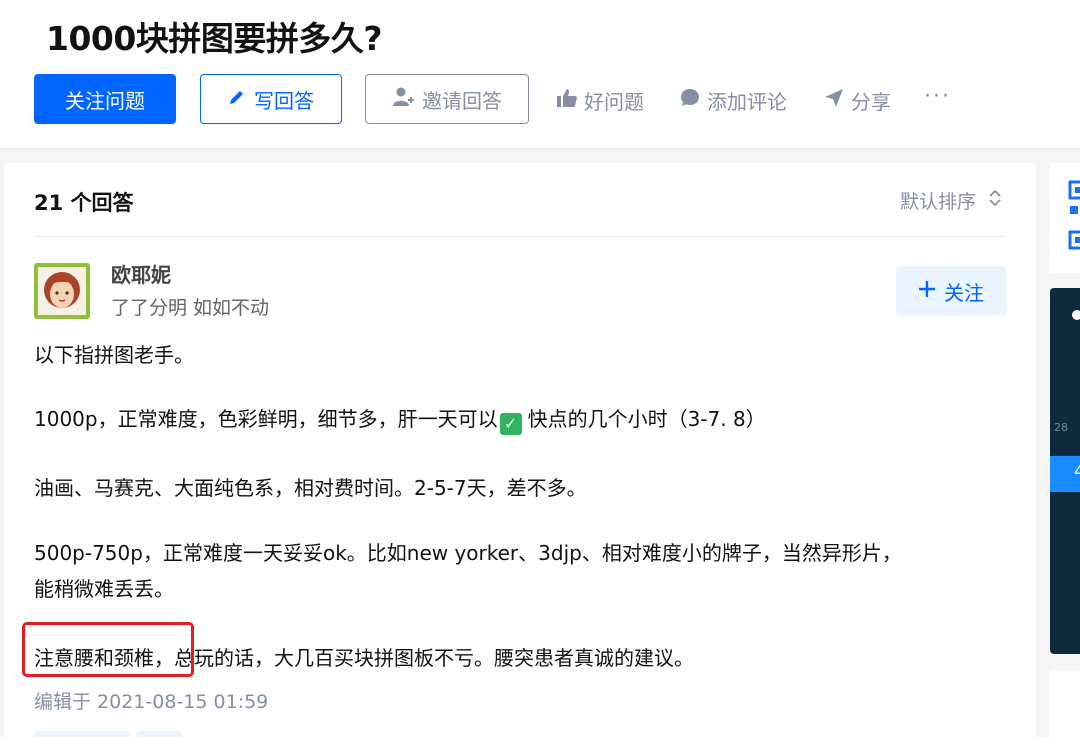 The width and height of the screenshot is (1080, 737). What do you see at coordinates (403, 99) in the screenshot?
I see `invite-user-icon` at bounding box center [403, 99].